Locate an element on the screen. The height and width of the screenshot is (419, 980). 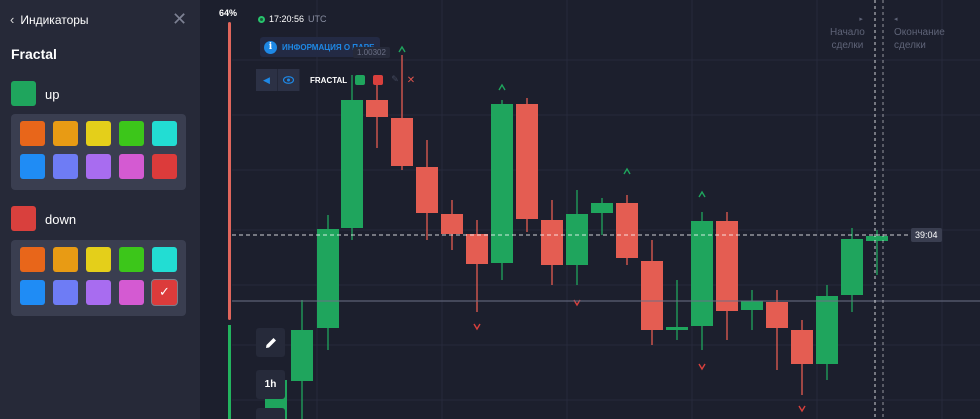
price-tooltip: 1.00302 is located at coordinates (371, 52).